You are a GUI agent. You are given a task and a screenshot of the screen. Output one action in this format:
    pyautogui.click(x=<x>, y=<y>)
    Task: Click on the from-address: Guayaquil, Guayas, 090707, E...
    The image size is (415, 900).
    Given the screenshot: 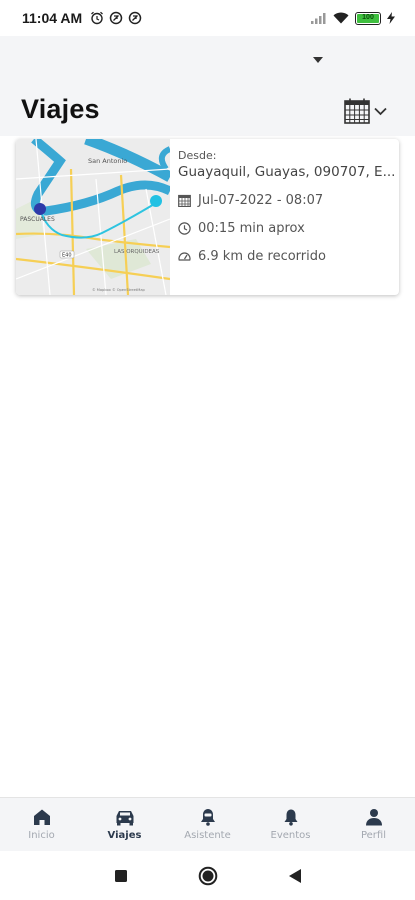 What is the action you would take?
    pyautogui.click(x=287, y=172)
    